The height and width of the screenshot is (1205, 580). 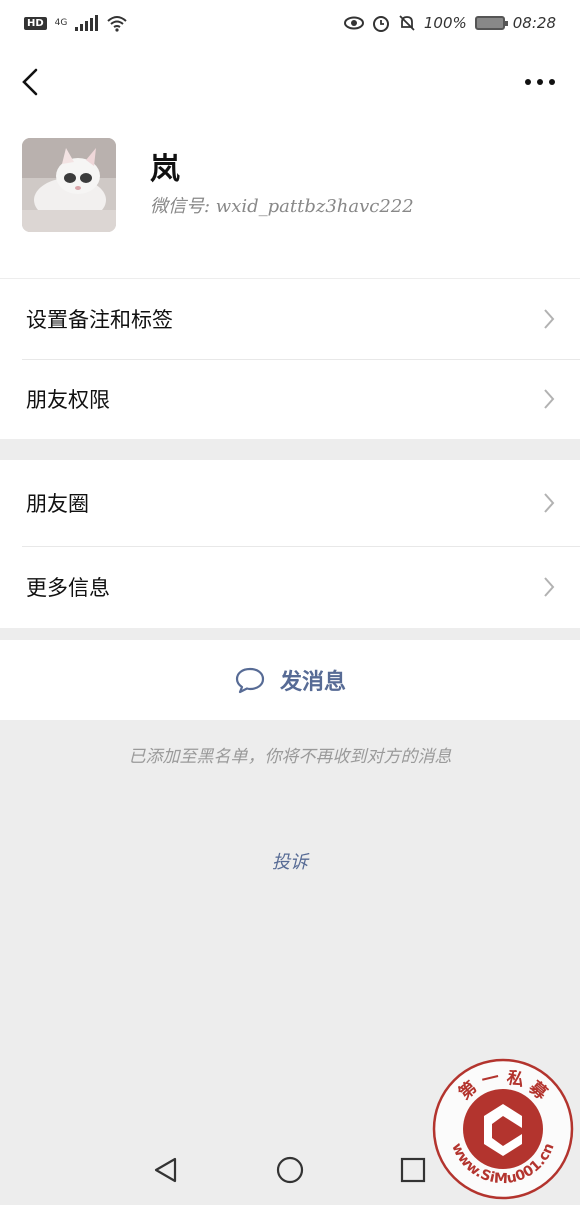 What do you see at coordinates (166, 1170) in the screenshot?
I see `nav-back-icon` at bounding box center [166, 1170].